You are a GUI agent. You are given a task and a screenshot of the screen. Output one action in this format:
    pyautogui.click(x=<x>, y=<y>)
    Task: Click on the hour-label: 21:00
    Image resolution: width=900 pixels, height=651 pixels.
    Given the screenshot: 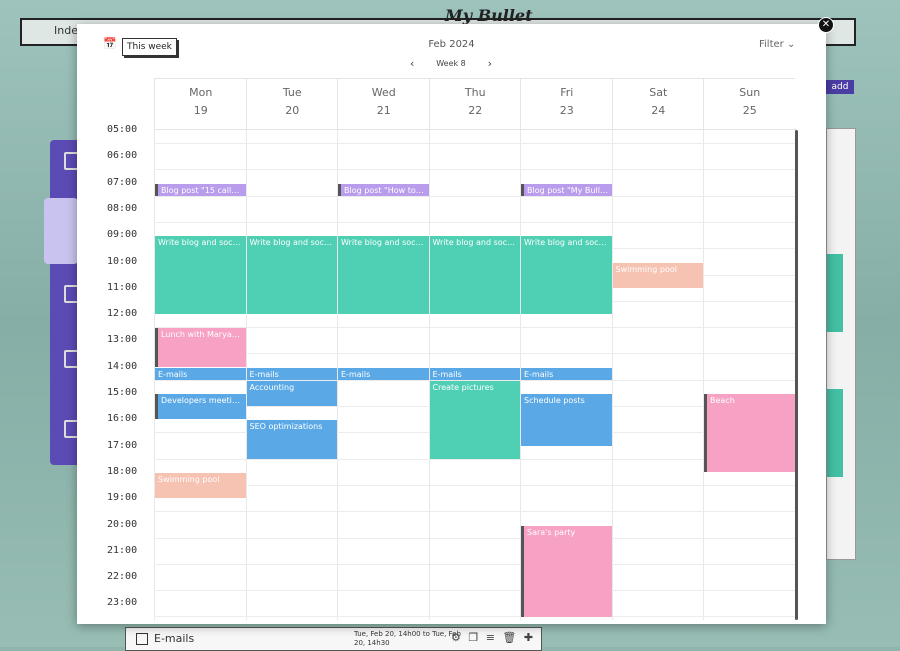 What is the action you would take?
    pyautogui.click(x=122, y=550)
    